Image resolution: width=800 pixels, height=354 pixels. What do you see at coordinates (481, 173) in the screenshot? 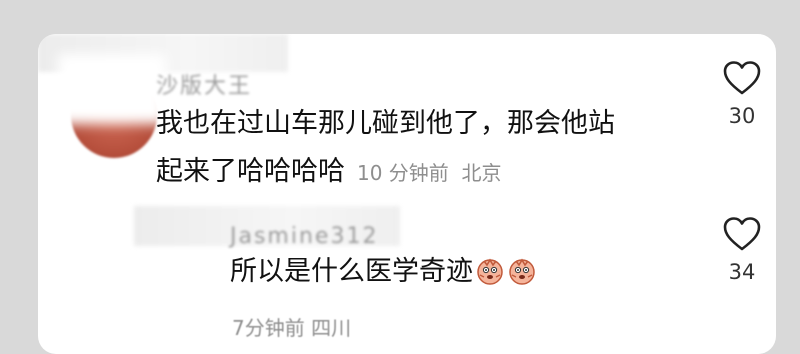
I see `comment-location: 北京` at bounding box center [481, 173].